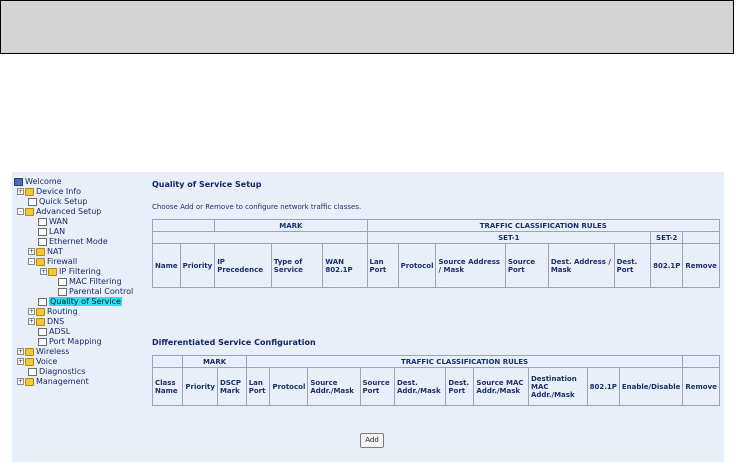 The width and height of the screenshot is (736, 462). Describe the element at coordinates (667, 237) in the screenshot. I see `table-header-set2: SET-2` at that location.